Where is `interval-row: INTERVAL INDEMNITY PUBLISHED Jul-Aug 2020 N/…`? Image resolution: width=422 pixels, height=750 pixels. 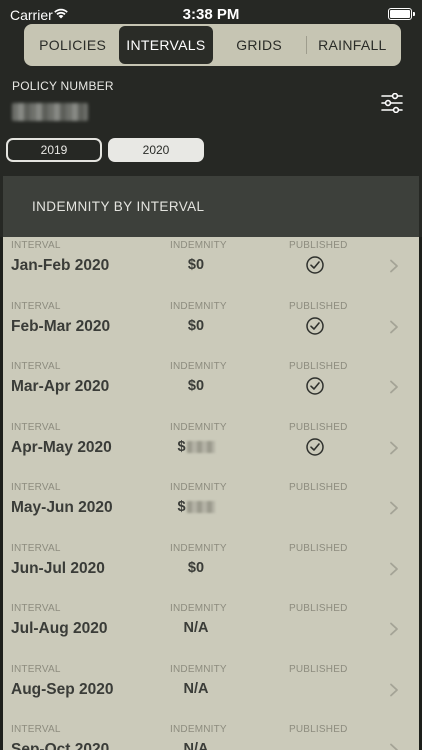
interval-row: INTERVAL INDEMNITY PUBLISHED Jul-Aug 2020 N/… is located at coordinates (211, 630).